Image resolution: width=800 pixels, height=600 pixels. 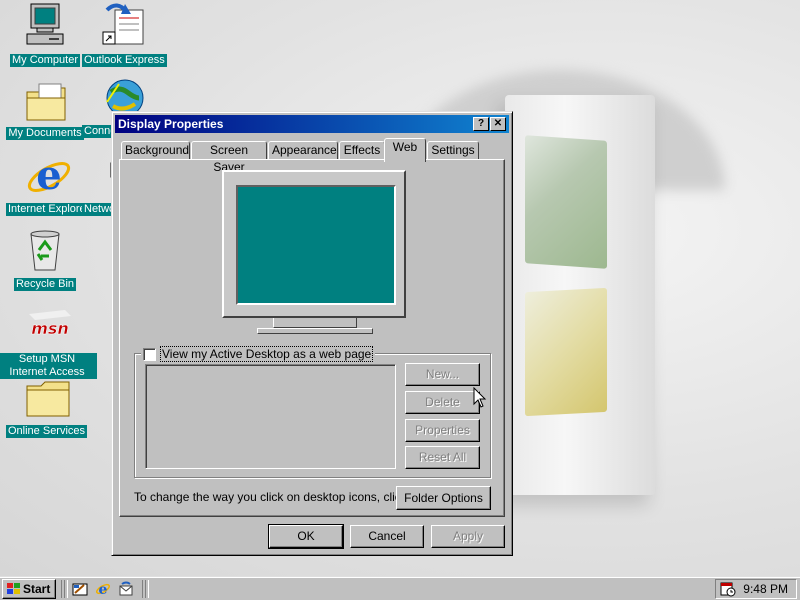 What do you see at coordinates (270, 416) in the screenshot?
I see `active-desktop-items-list` at bounding box center [270, 416].